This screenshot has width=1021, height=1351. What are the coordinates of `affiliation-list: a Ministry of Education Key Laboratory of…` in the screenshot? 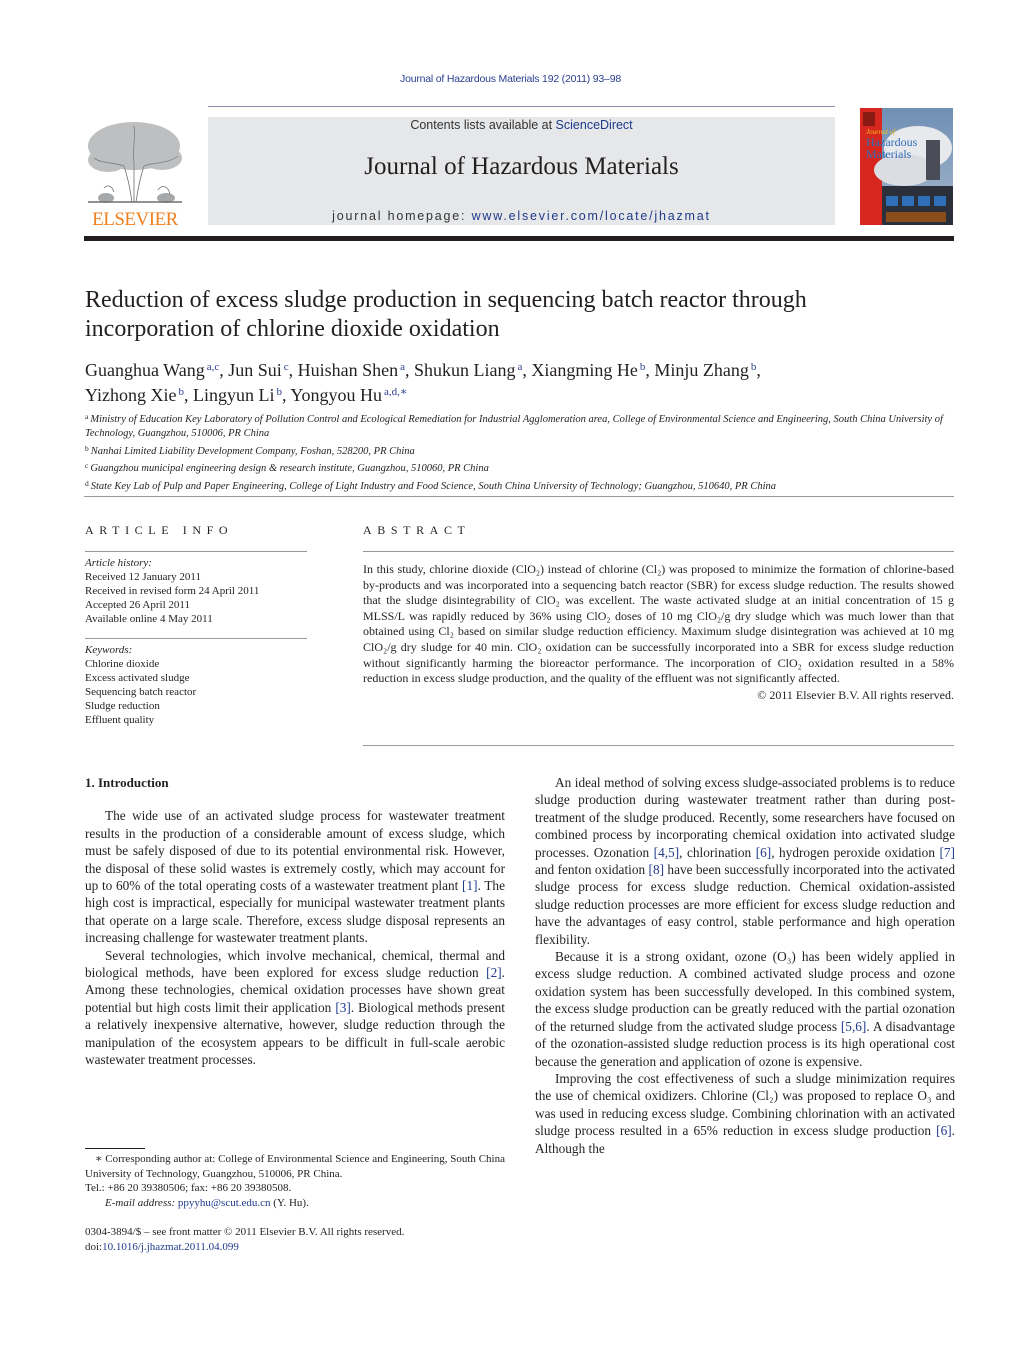 It's located at (521, 452).